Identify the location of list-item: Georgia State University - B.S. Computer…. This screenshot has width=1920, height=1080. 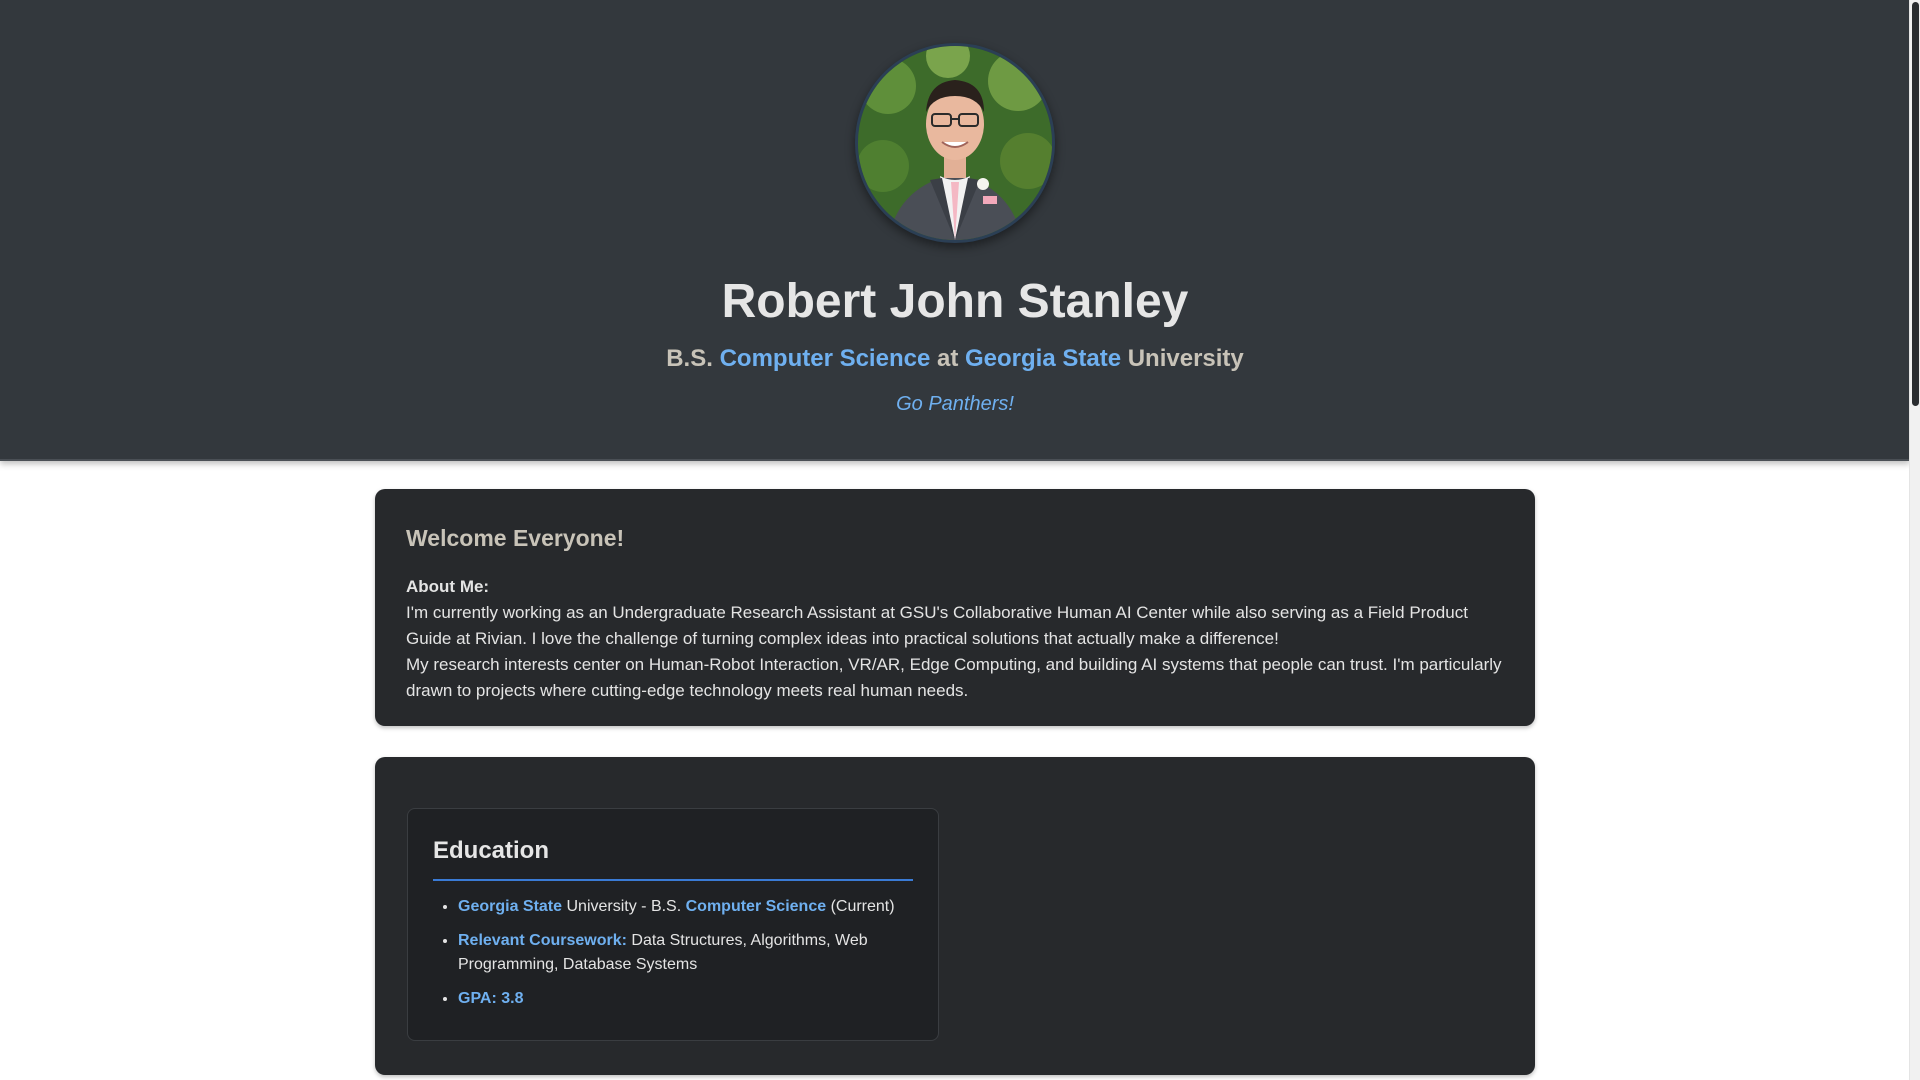
(685, 907).